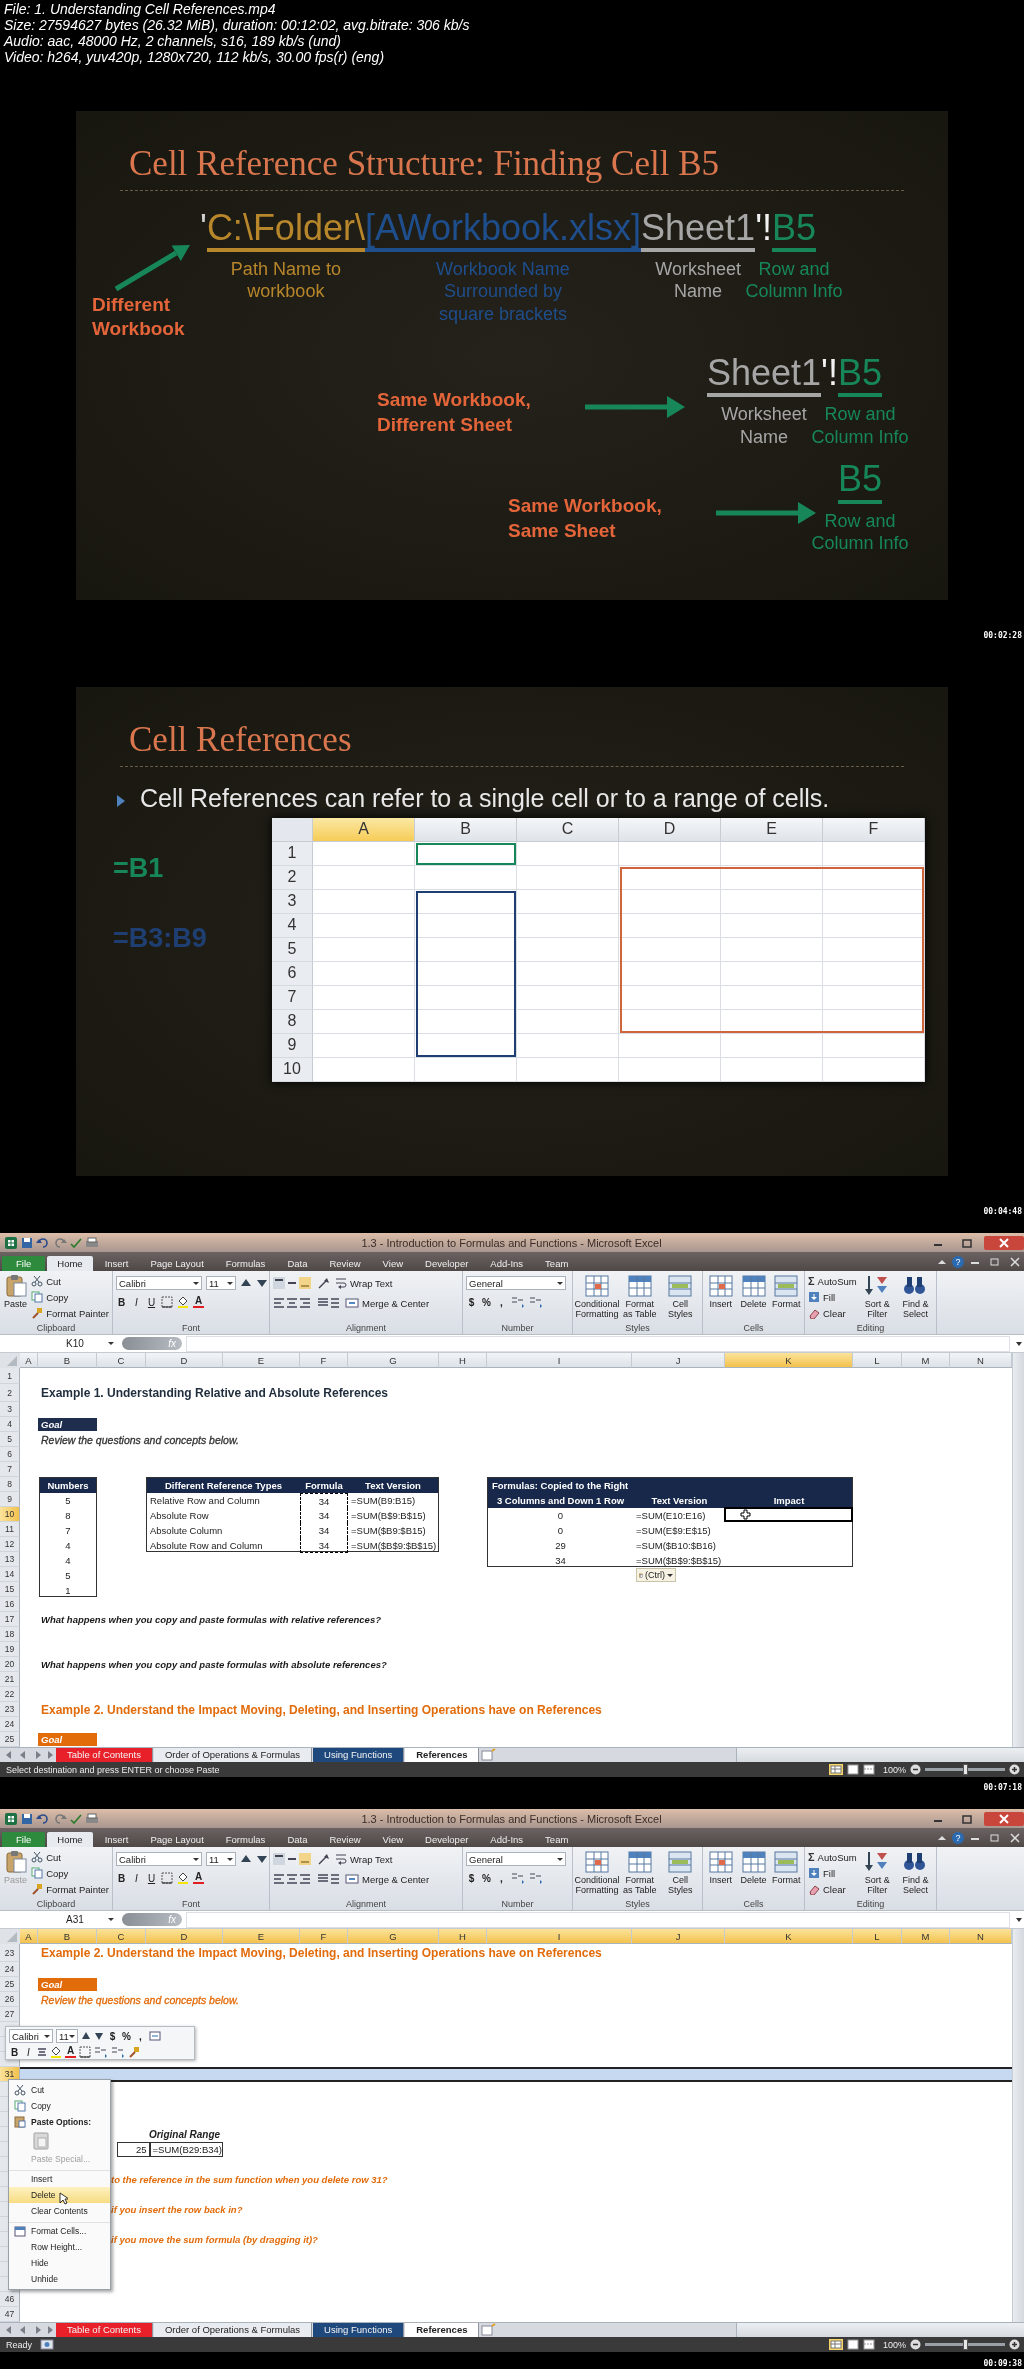 Image resolution: width=1024 pixels, height=2369 pixels. What do you see at coordinates (424, 164) in the screenshot?
I see `slide-title: Cell Reference Structure: Finding Cell B5` at bounding box center [424, 164].